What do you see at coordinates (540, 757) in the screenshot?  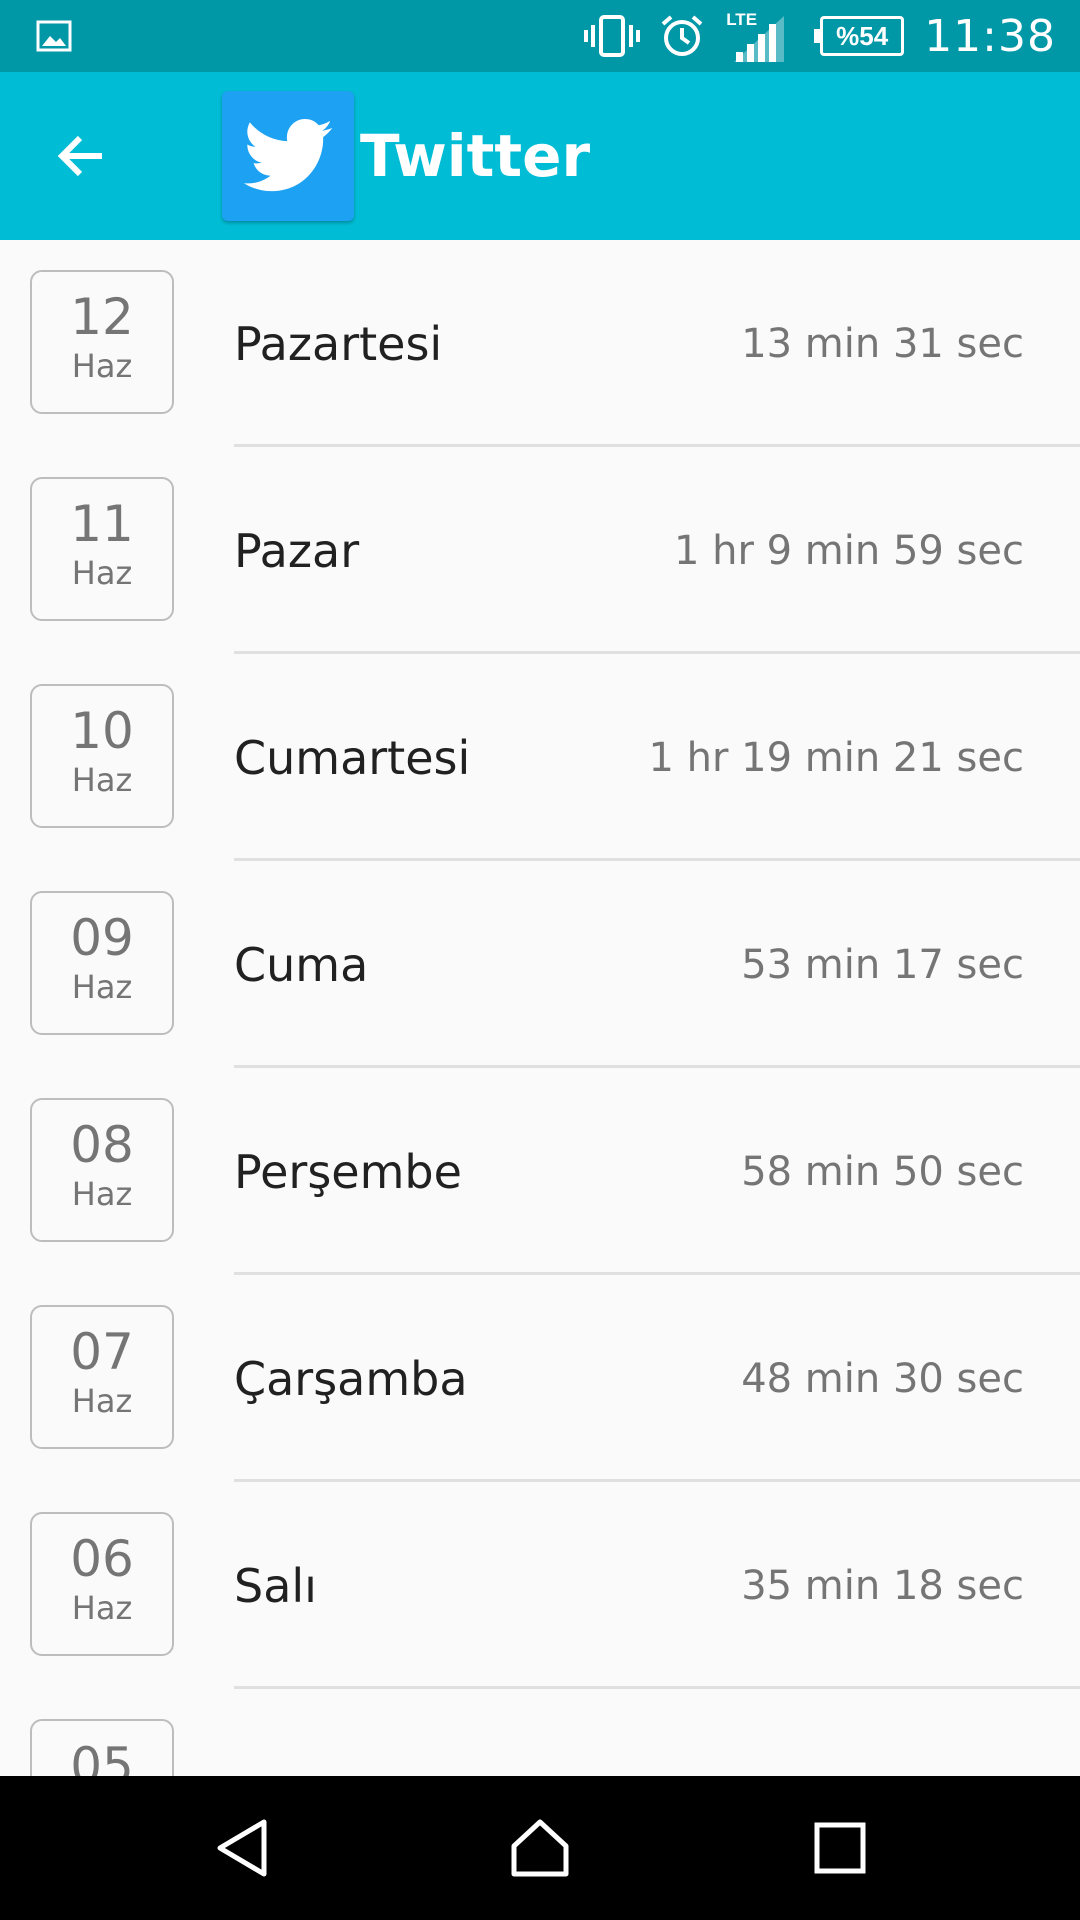 I see `list-item: 10 Haz Cumartesi 1 hr 19 min 21 sec` at bounding box center [540, 757].